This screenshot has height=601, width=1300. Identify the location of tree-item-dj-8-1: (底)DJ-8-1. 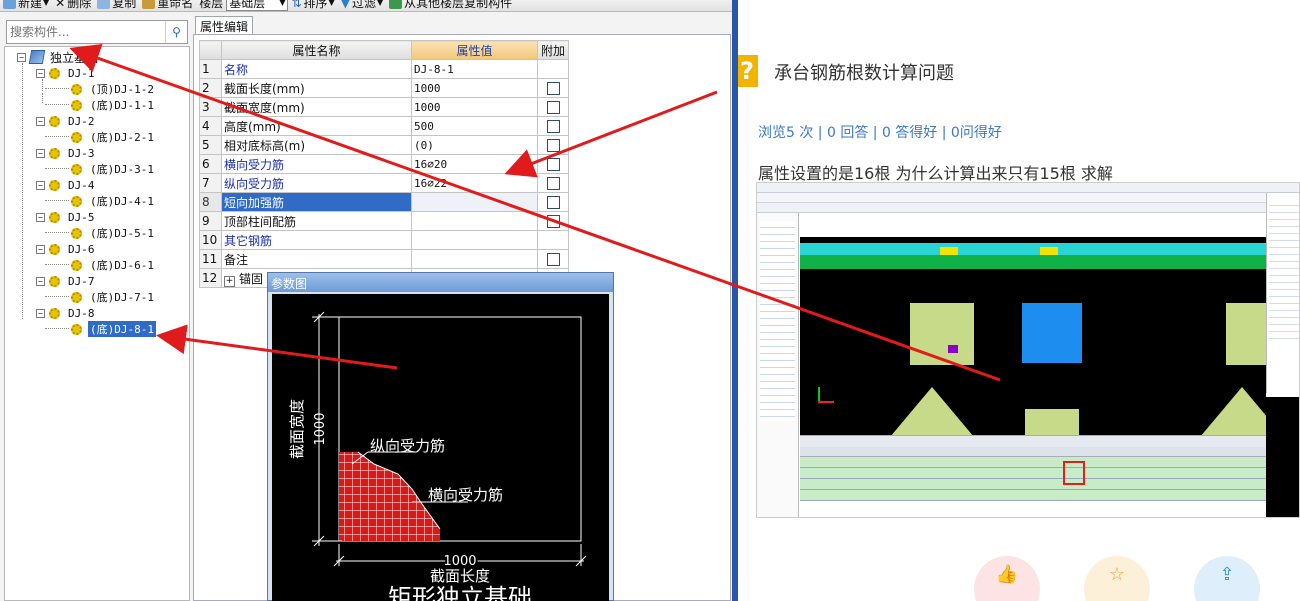
(113, 329).